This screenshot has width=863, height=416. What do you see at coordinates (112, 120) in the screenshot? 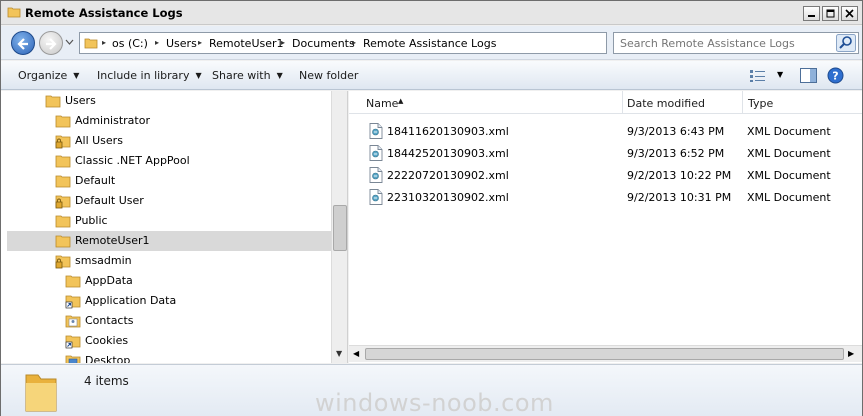
I see `tree-item-label: Administrator` at bounding box center [112, 120].